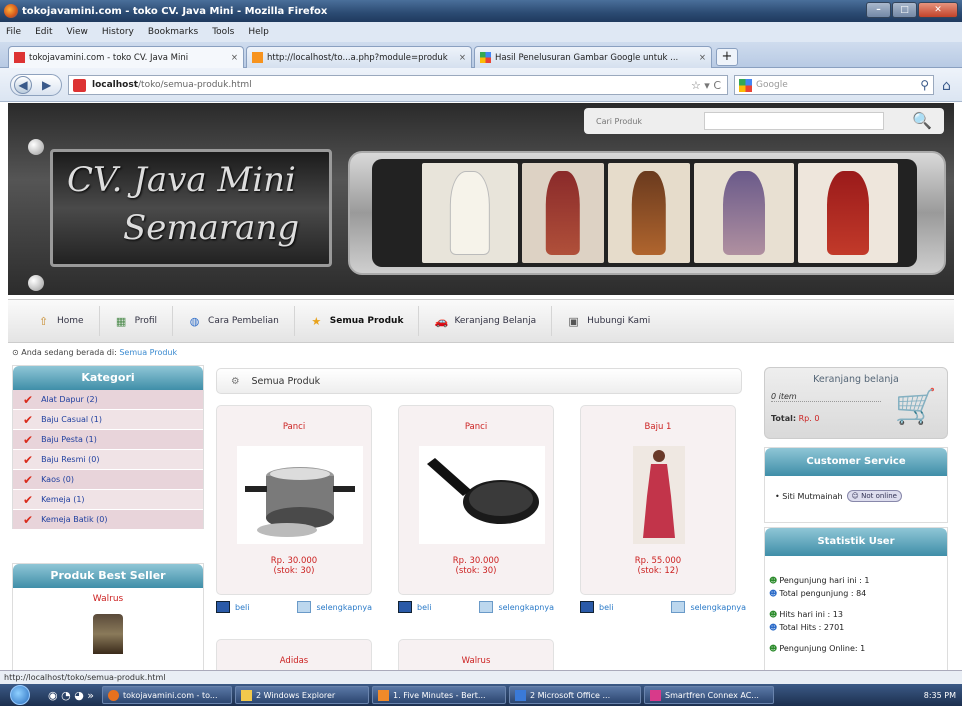 The width and height of the screenshot is (962, 706). I want to click on browser-search-box: Google ⚲, so click(834, 85).